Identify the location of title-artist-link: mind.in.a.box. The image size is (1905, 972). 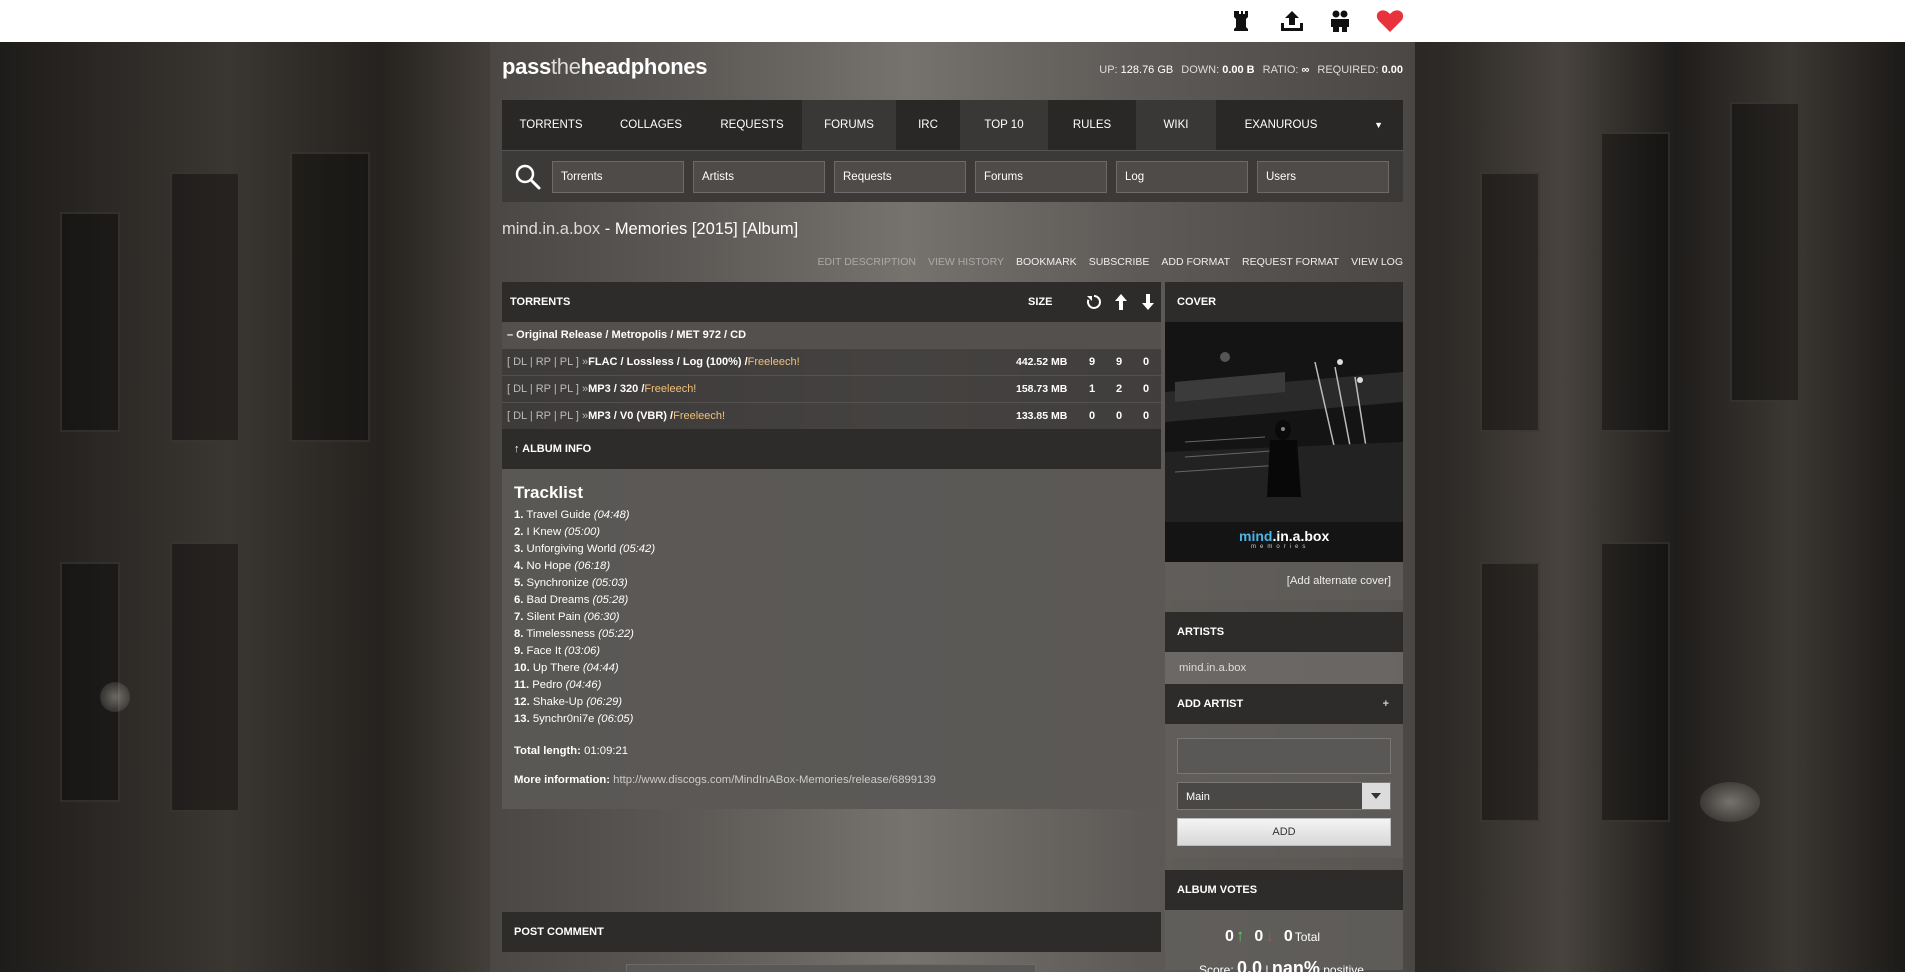
(551, 229).